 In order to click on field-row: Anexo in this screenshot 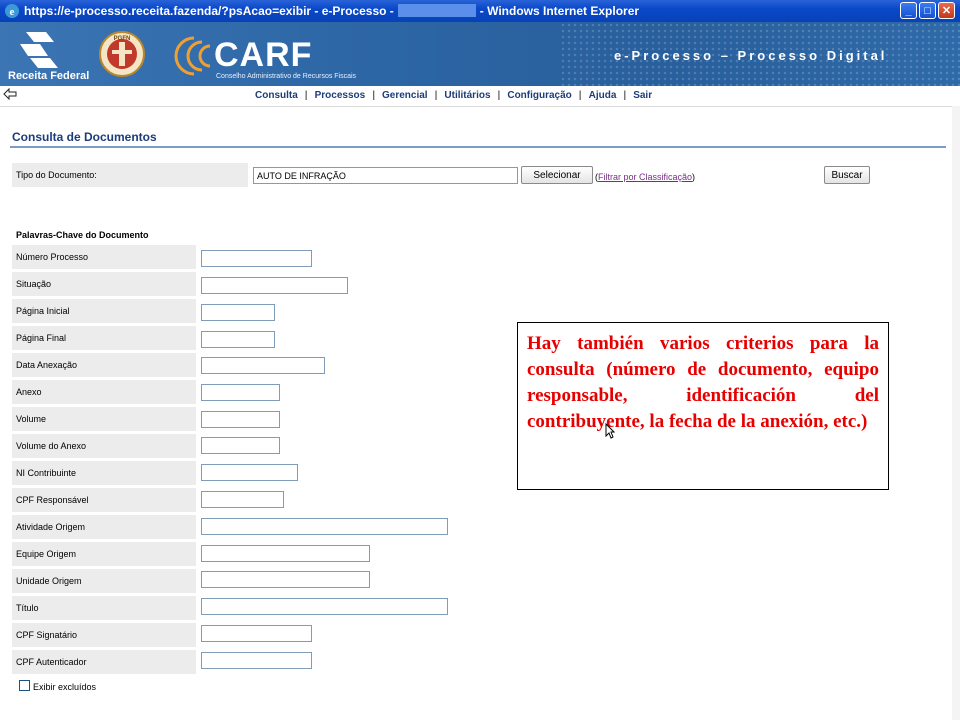, I will do `click(104, 392)`.